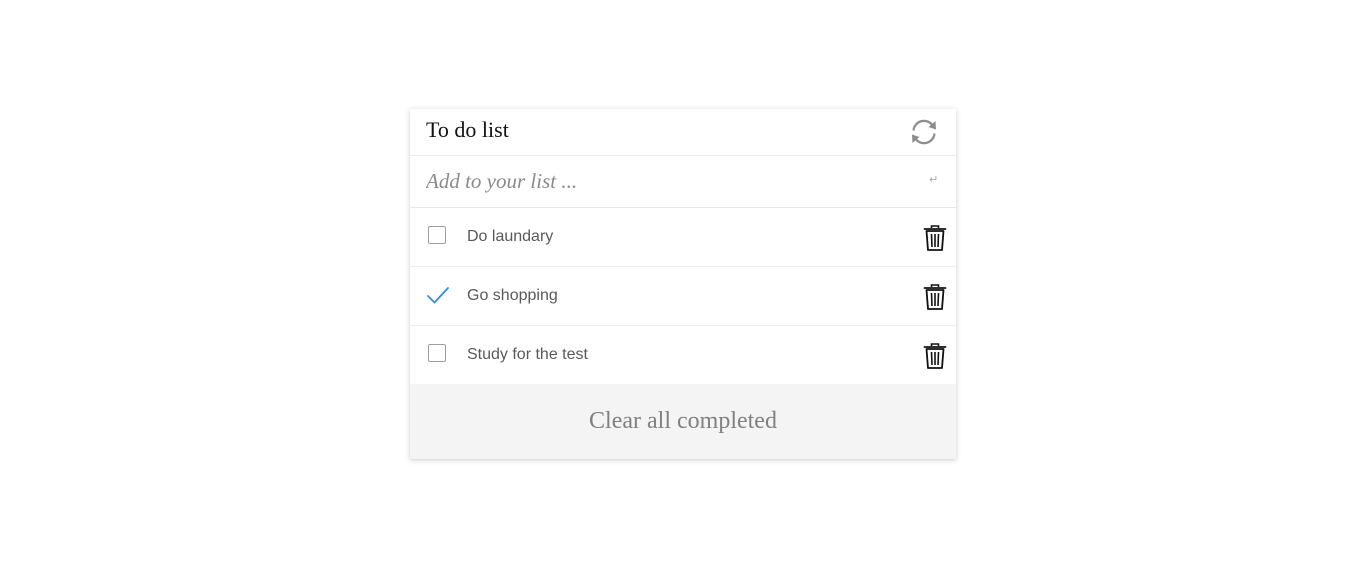  Describe the element at coordinates (467, 129) in the screenshot. I see `page-title: To do list` at that location.